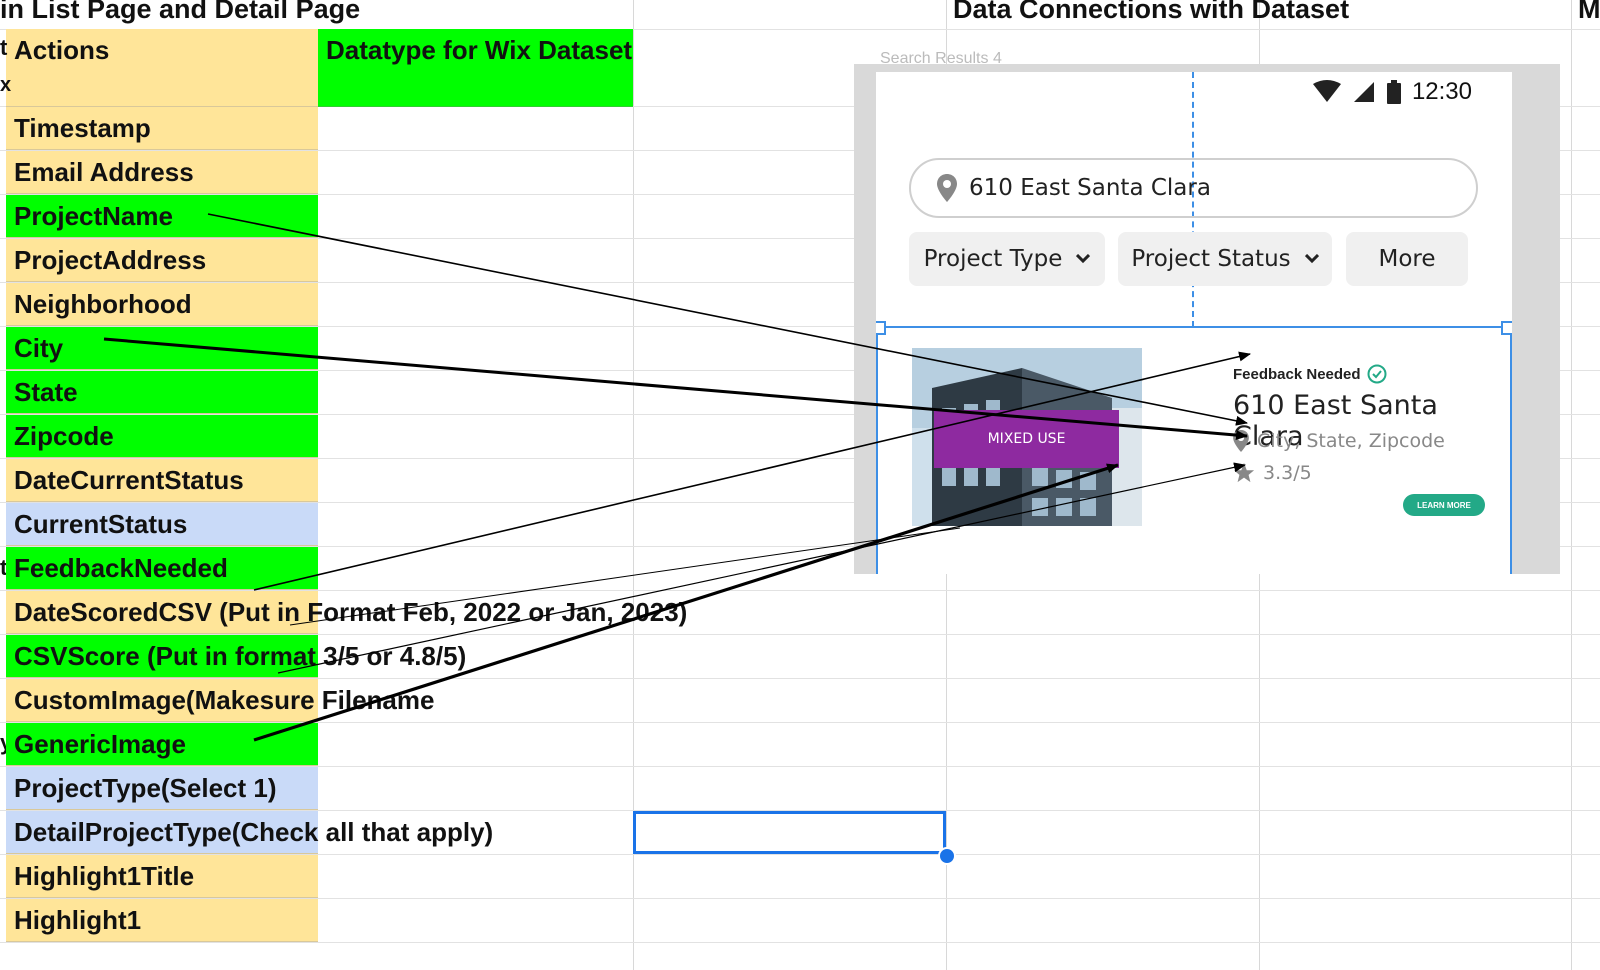 The width and height of the screenshot is (1600, 970). I want to click on field-label: Timestamp, so click(82, 128).